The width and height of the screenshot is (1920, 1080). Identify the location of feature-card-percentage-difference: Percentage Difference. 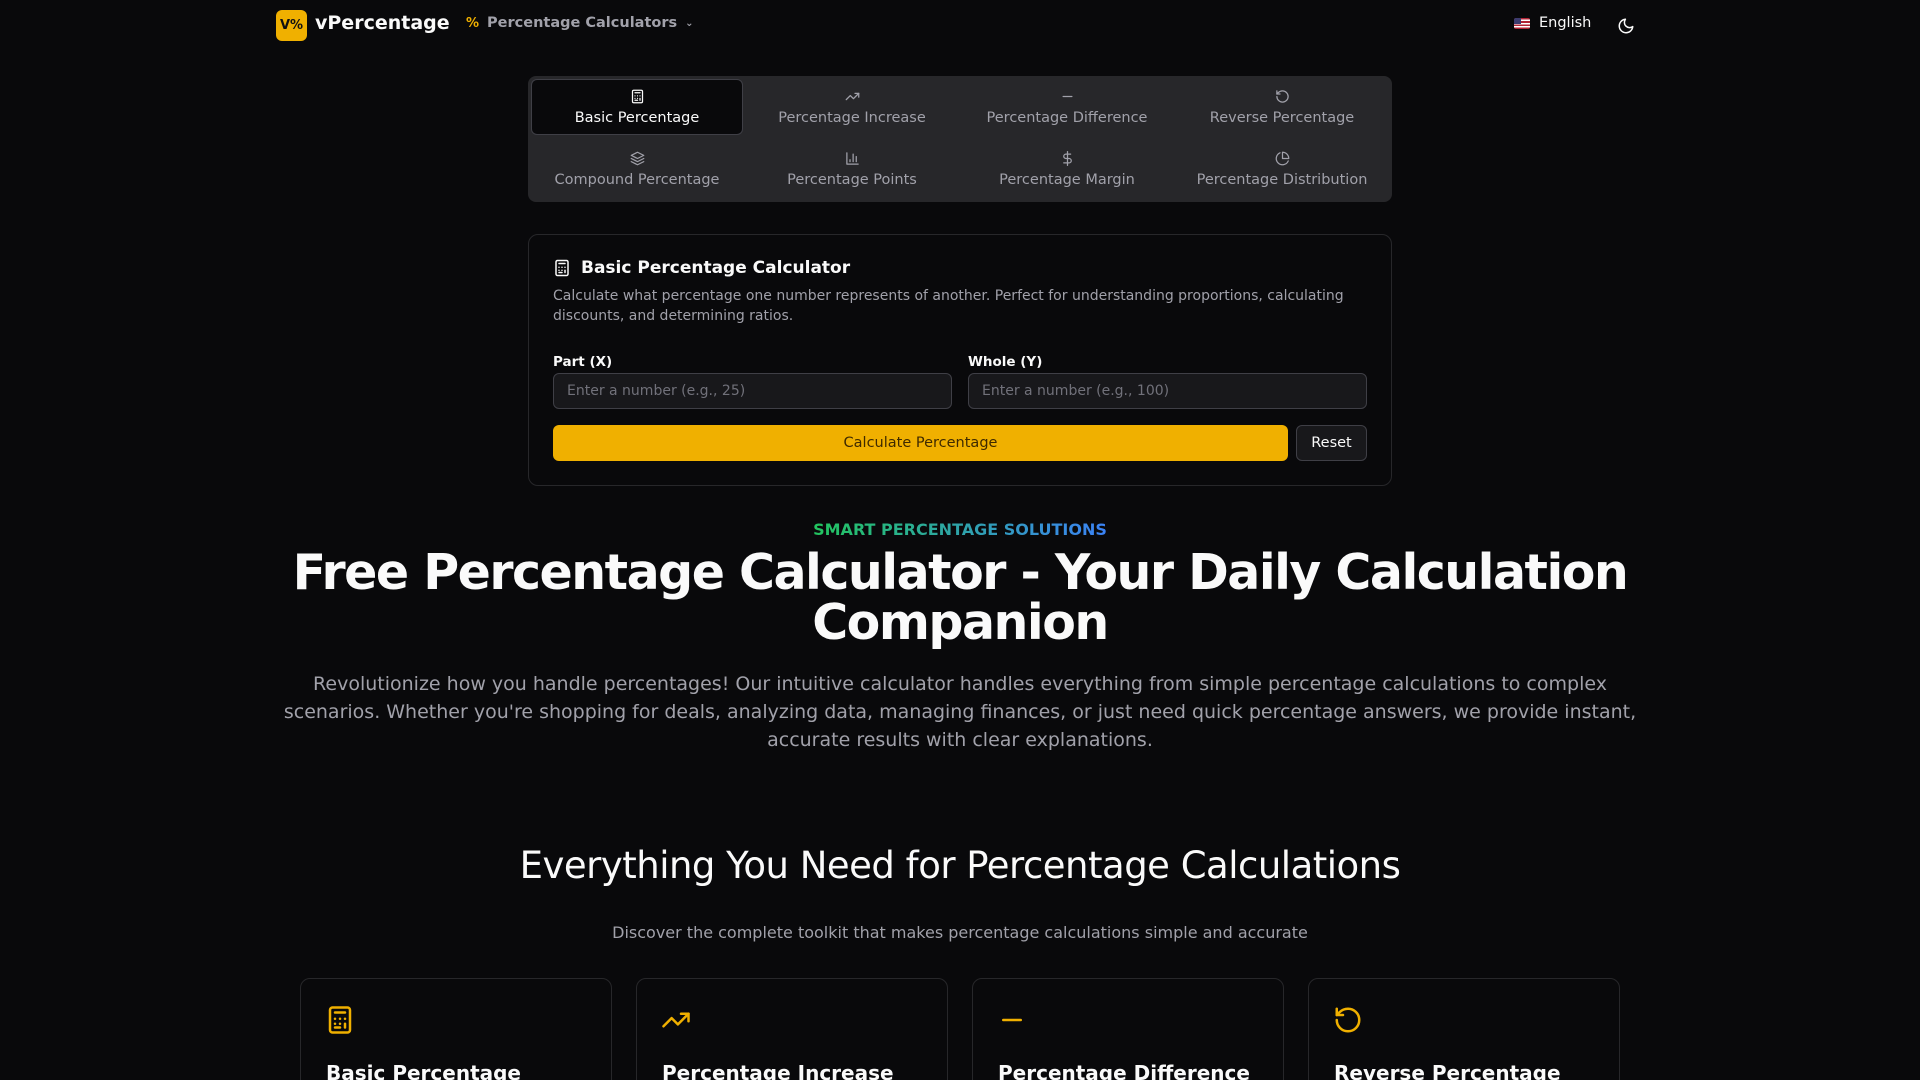
(1128, 1029).